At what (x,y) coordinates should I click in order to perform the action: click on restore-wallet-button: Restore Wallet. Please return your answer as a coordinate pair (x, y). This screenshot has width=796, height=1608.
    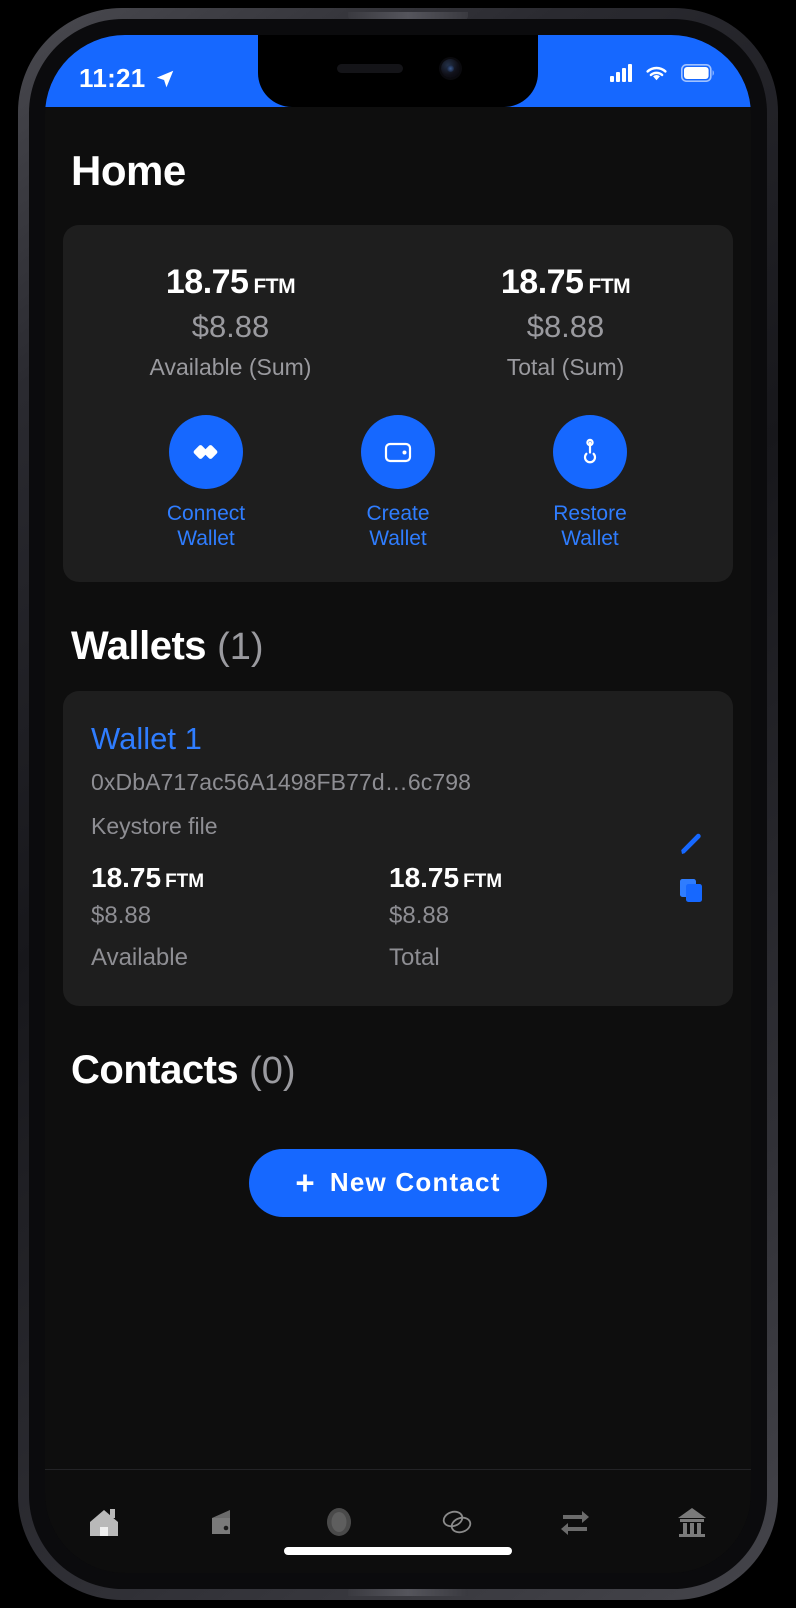
    Looking at the image, I should click on (590, 483).